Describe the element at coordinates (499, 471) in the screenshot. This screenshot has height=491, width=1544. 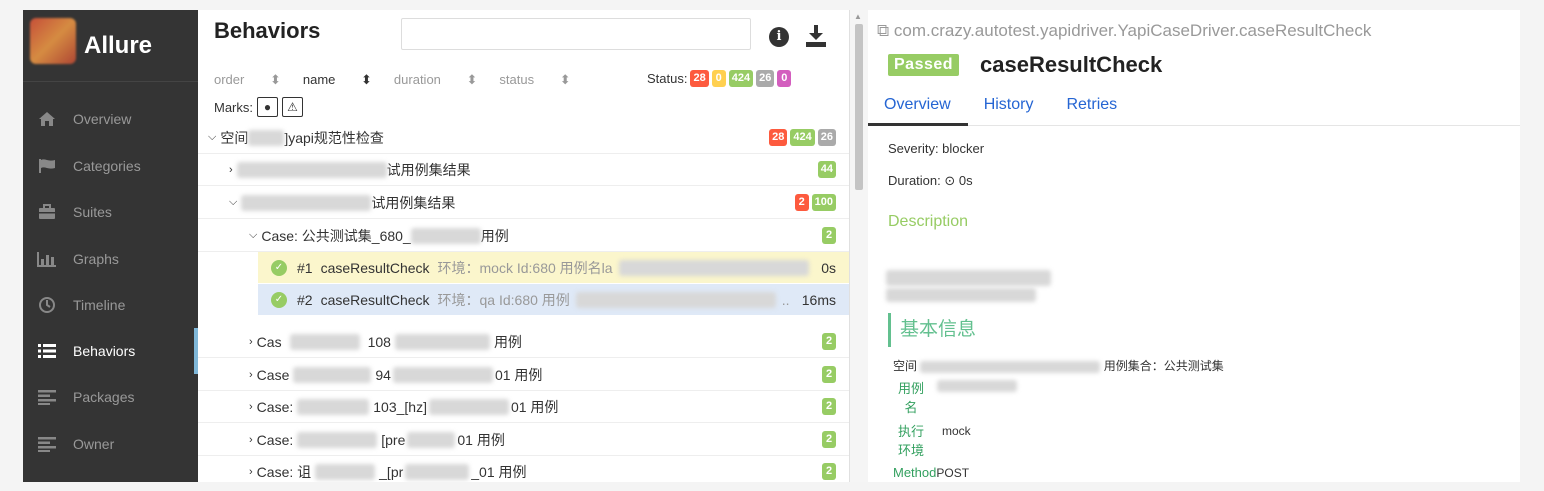
I see `case-label-part: _01 用例` at that location.